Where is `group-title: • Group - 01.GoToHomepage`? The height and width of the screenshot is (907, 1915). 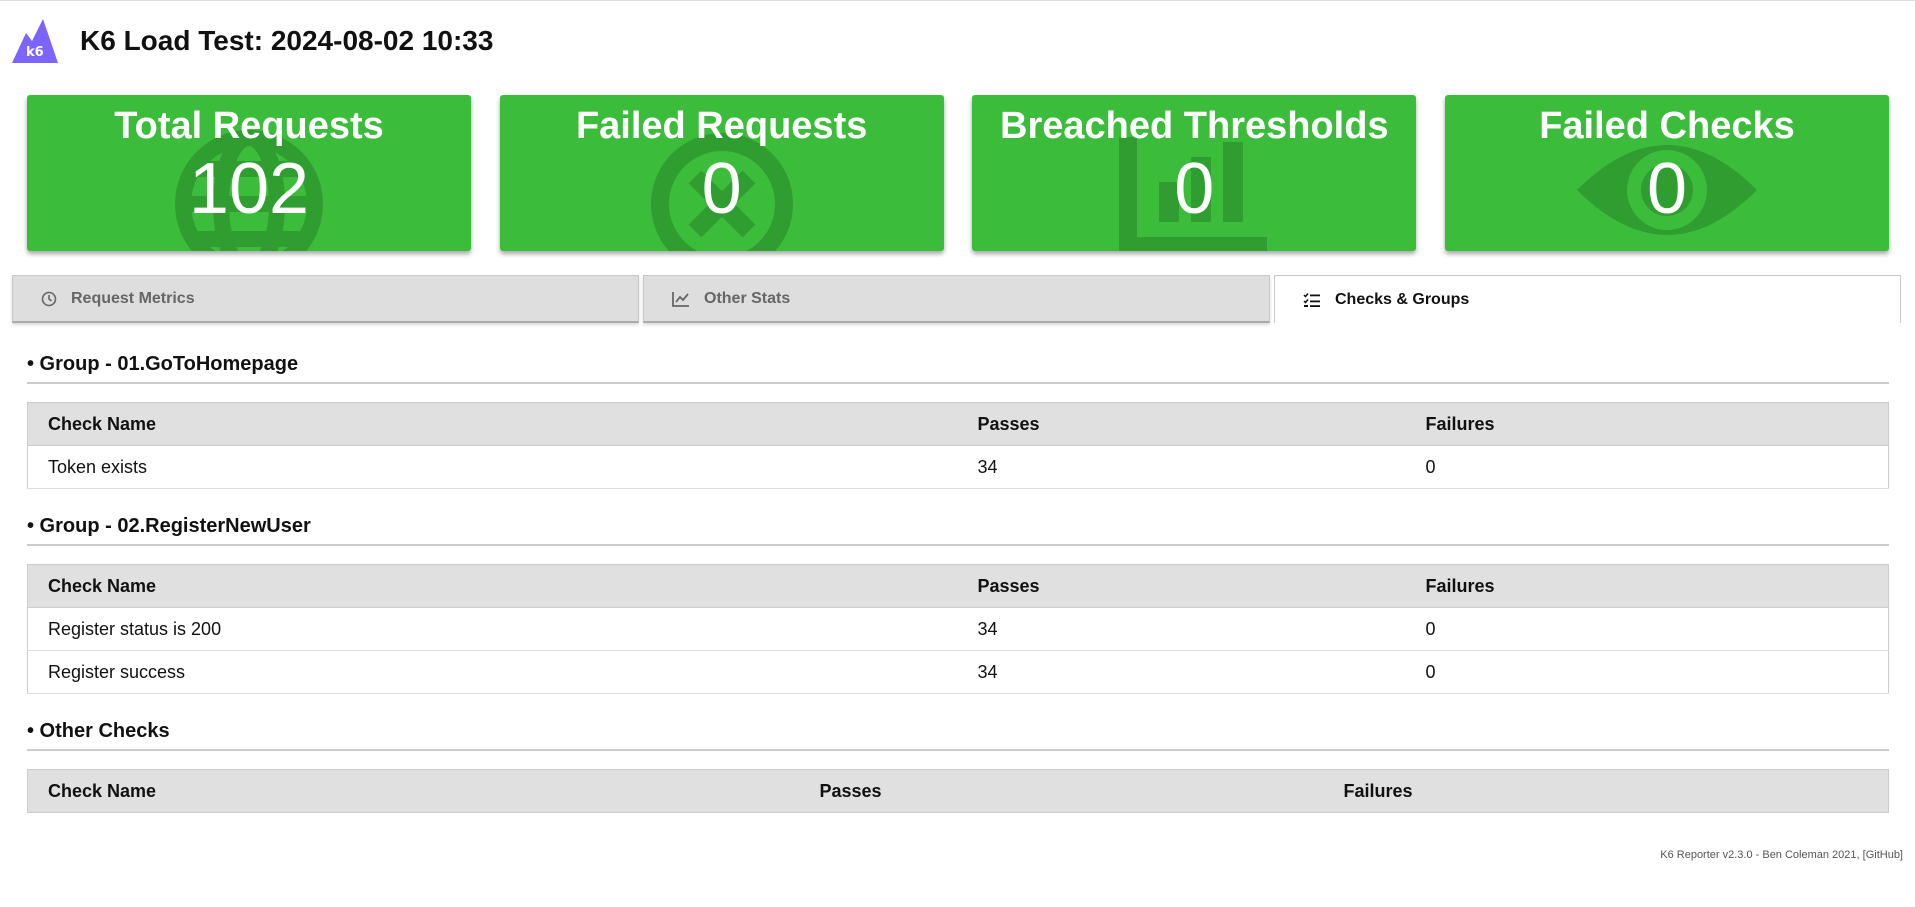 group-title: • Group - 01.GoToHomepage is located at coordinates (958, 368).